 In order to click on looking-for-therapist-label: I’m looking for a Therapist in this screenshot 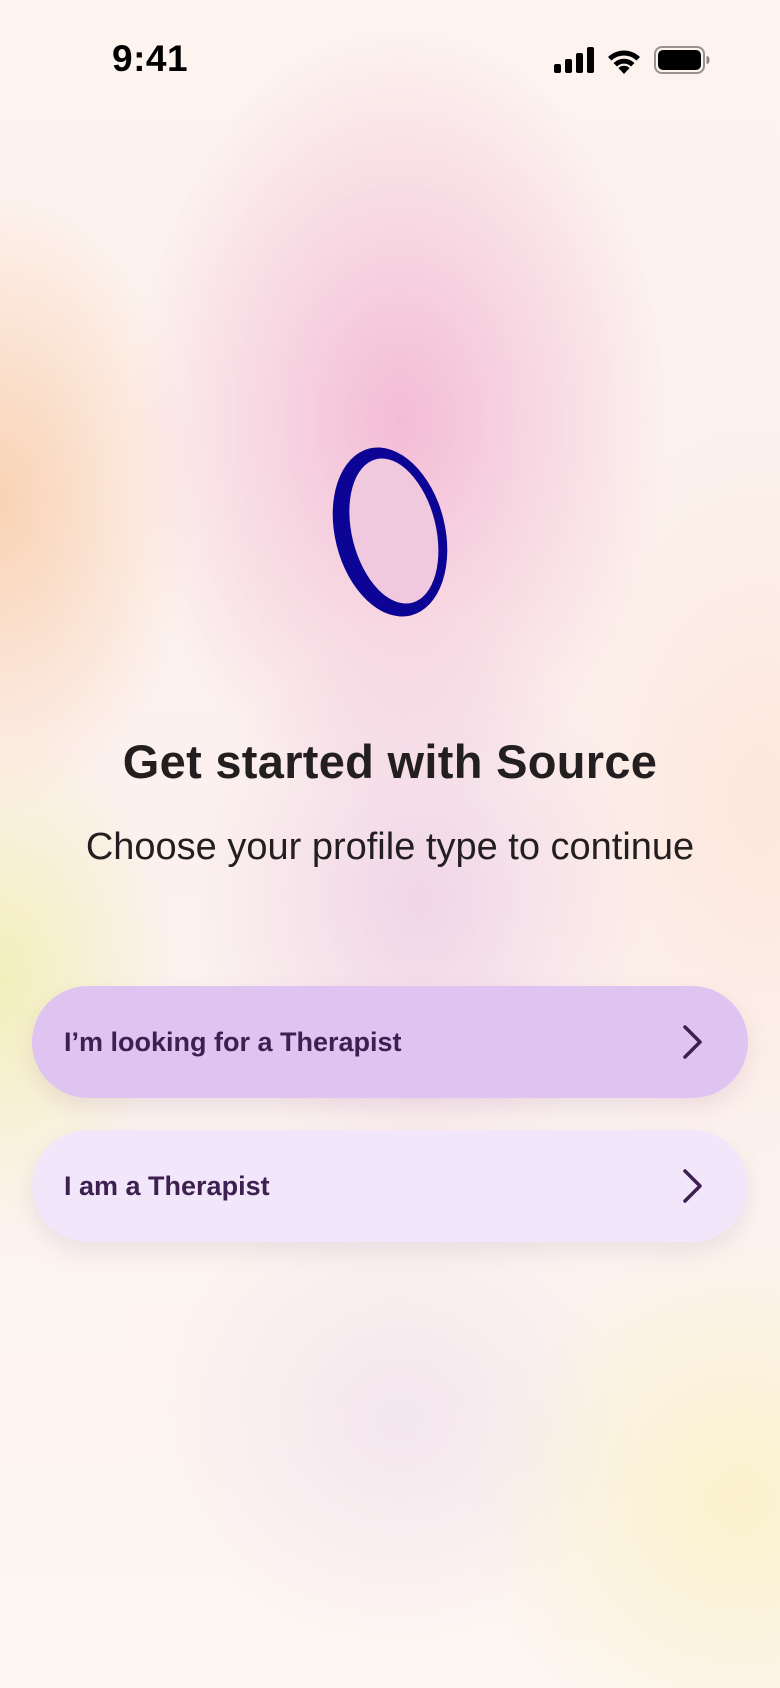, I will do `click(233, 1041)`.